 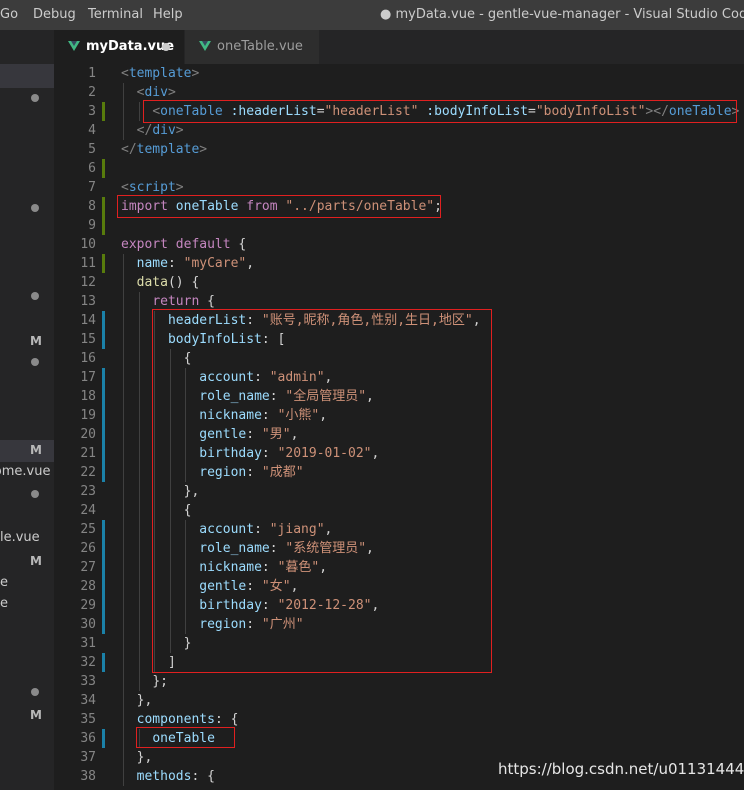 What do you see at coordinates (260, 46) in the screenshot?
I see `tab-label: oneTable.vue` at bounding box center [260, 46].